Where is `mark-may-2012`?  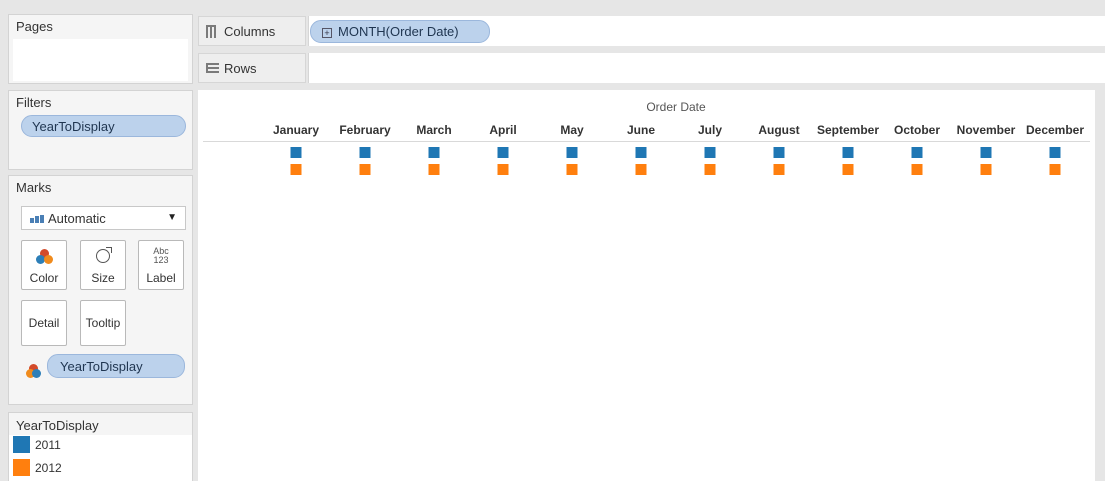
mark-may-2012 is located at coordinates (572, 169).